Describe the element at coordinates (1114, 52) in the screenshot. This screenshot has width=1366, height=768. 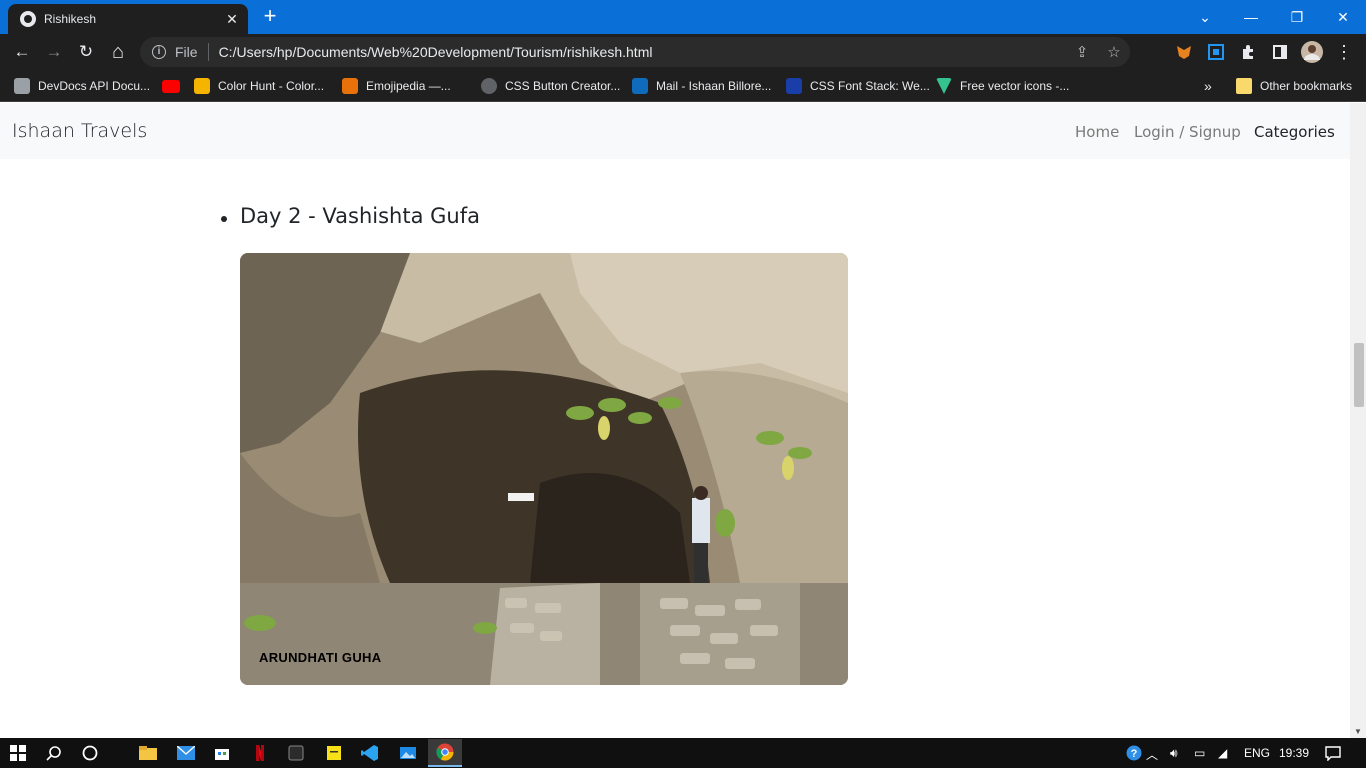
I see `bookmark-star-icon: ☆` at that location.